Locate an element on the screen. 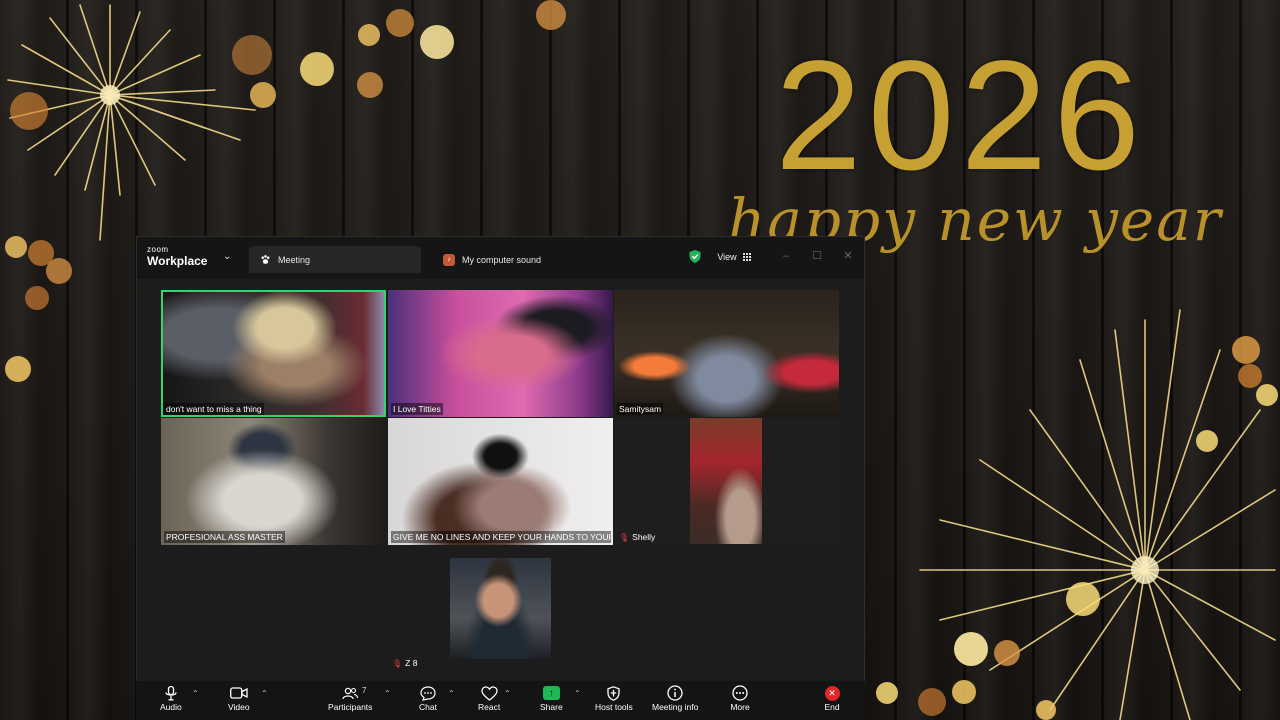  tab-computer-sound: ♪ My computer sound is located at coordinates (533, 259).